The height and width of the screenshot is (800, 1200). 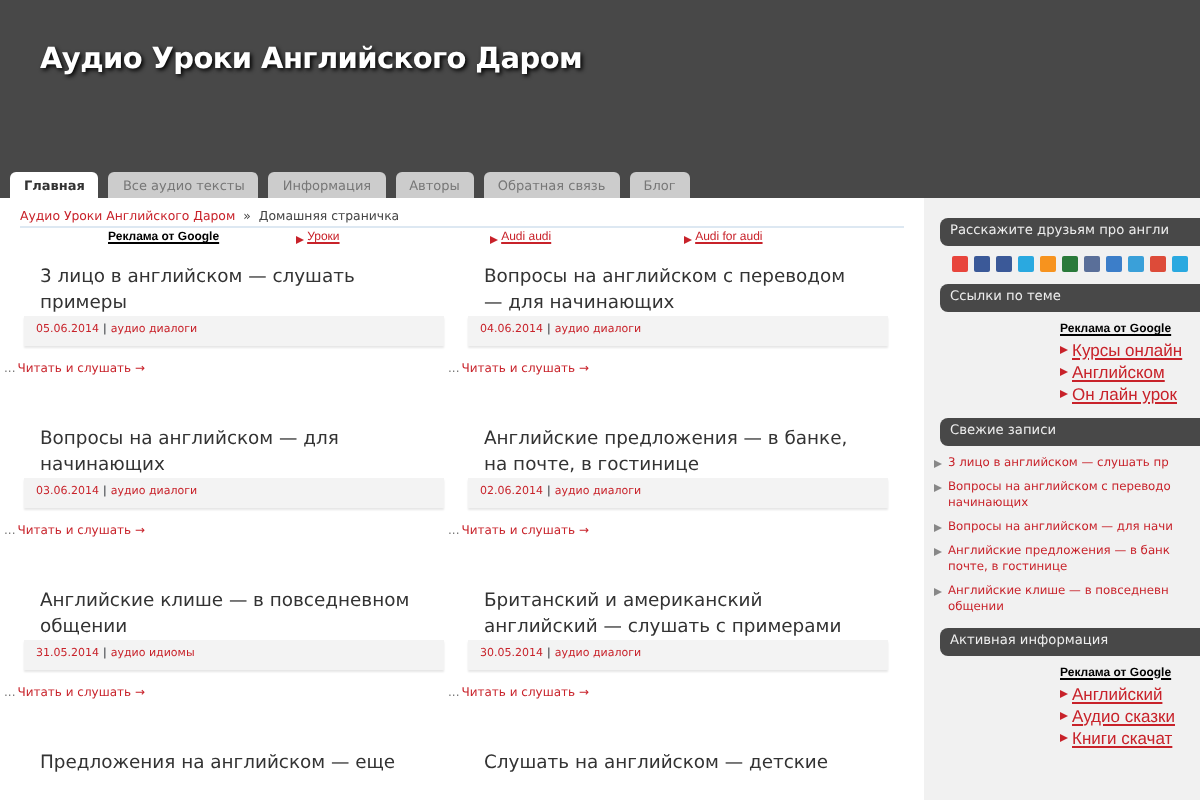 What do you see at coordinates (676, 282) in the screenshot?
I see `post-title: Вопросы на английском с переводом — для начинающих` at bounding box center [676, 282].